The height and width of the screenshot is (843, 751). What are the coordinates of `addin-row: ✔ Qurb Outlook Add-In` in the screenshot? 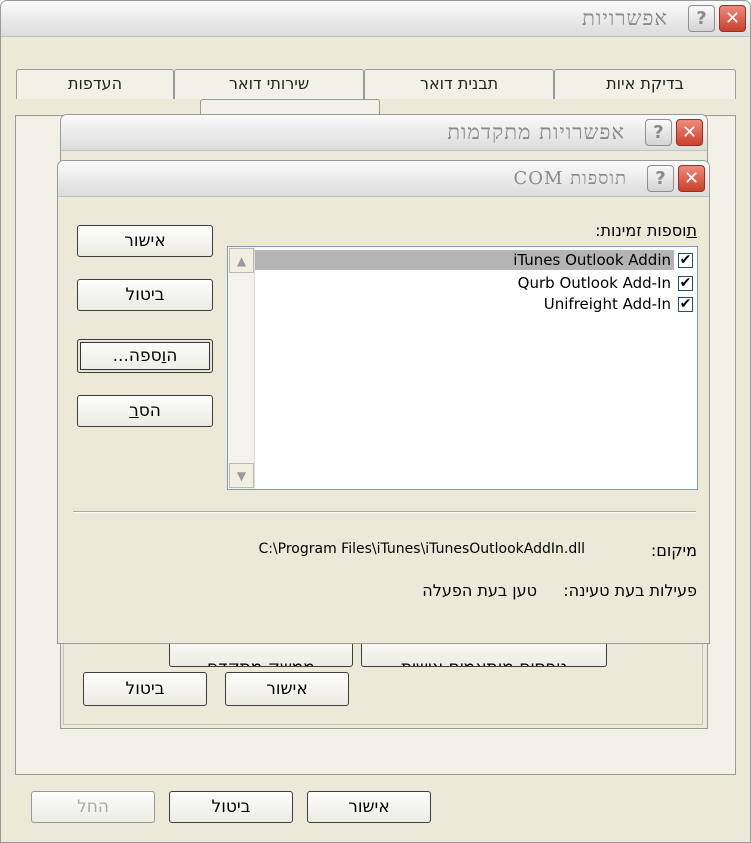 It's located at (476, 283).